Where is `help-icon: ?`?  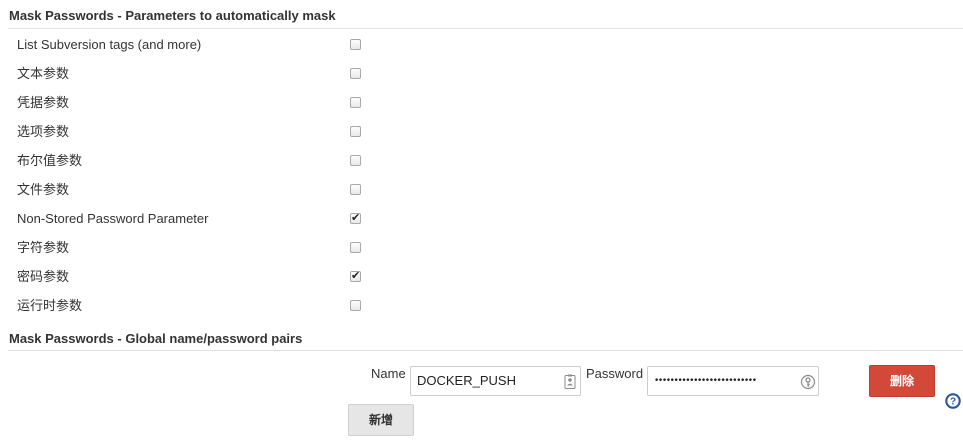
help-icon: ? is located at coordinates (953, 401).